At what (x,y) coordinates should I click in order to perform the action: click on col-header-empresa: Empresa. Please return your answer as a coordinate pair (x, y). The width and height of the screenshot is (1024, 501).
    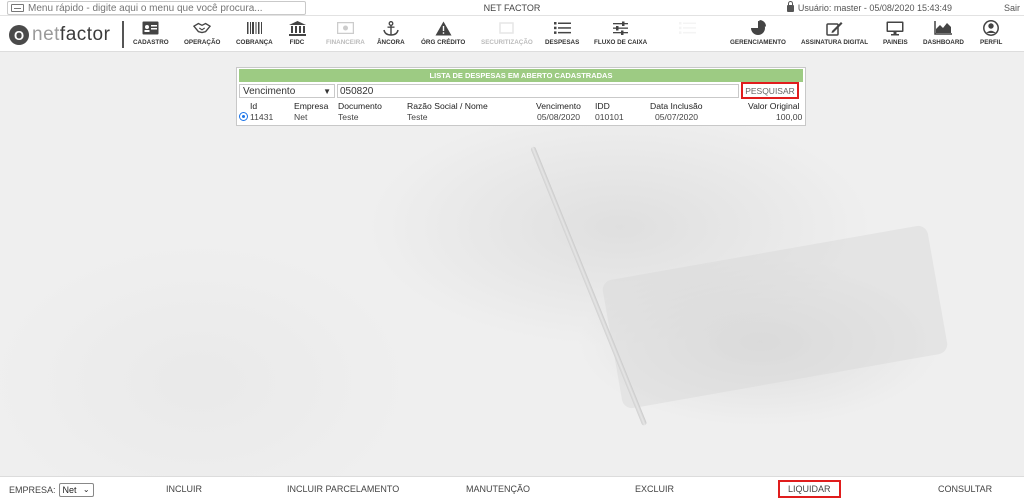
    Looking at the image, I should click on (311, 106).